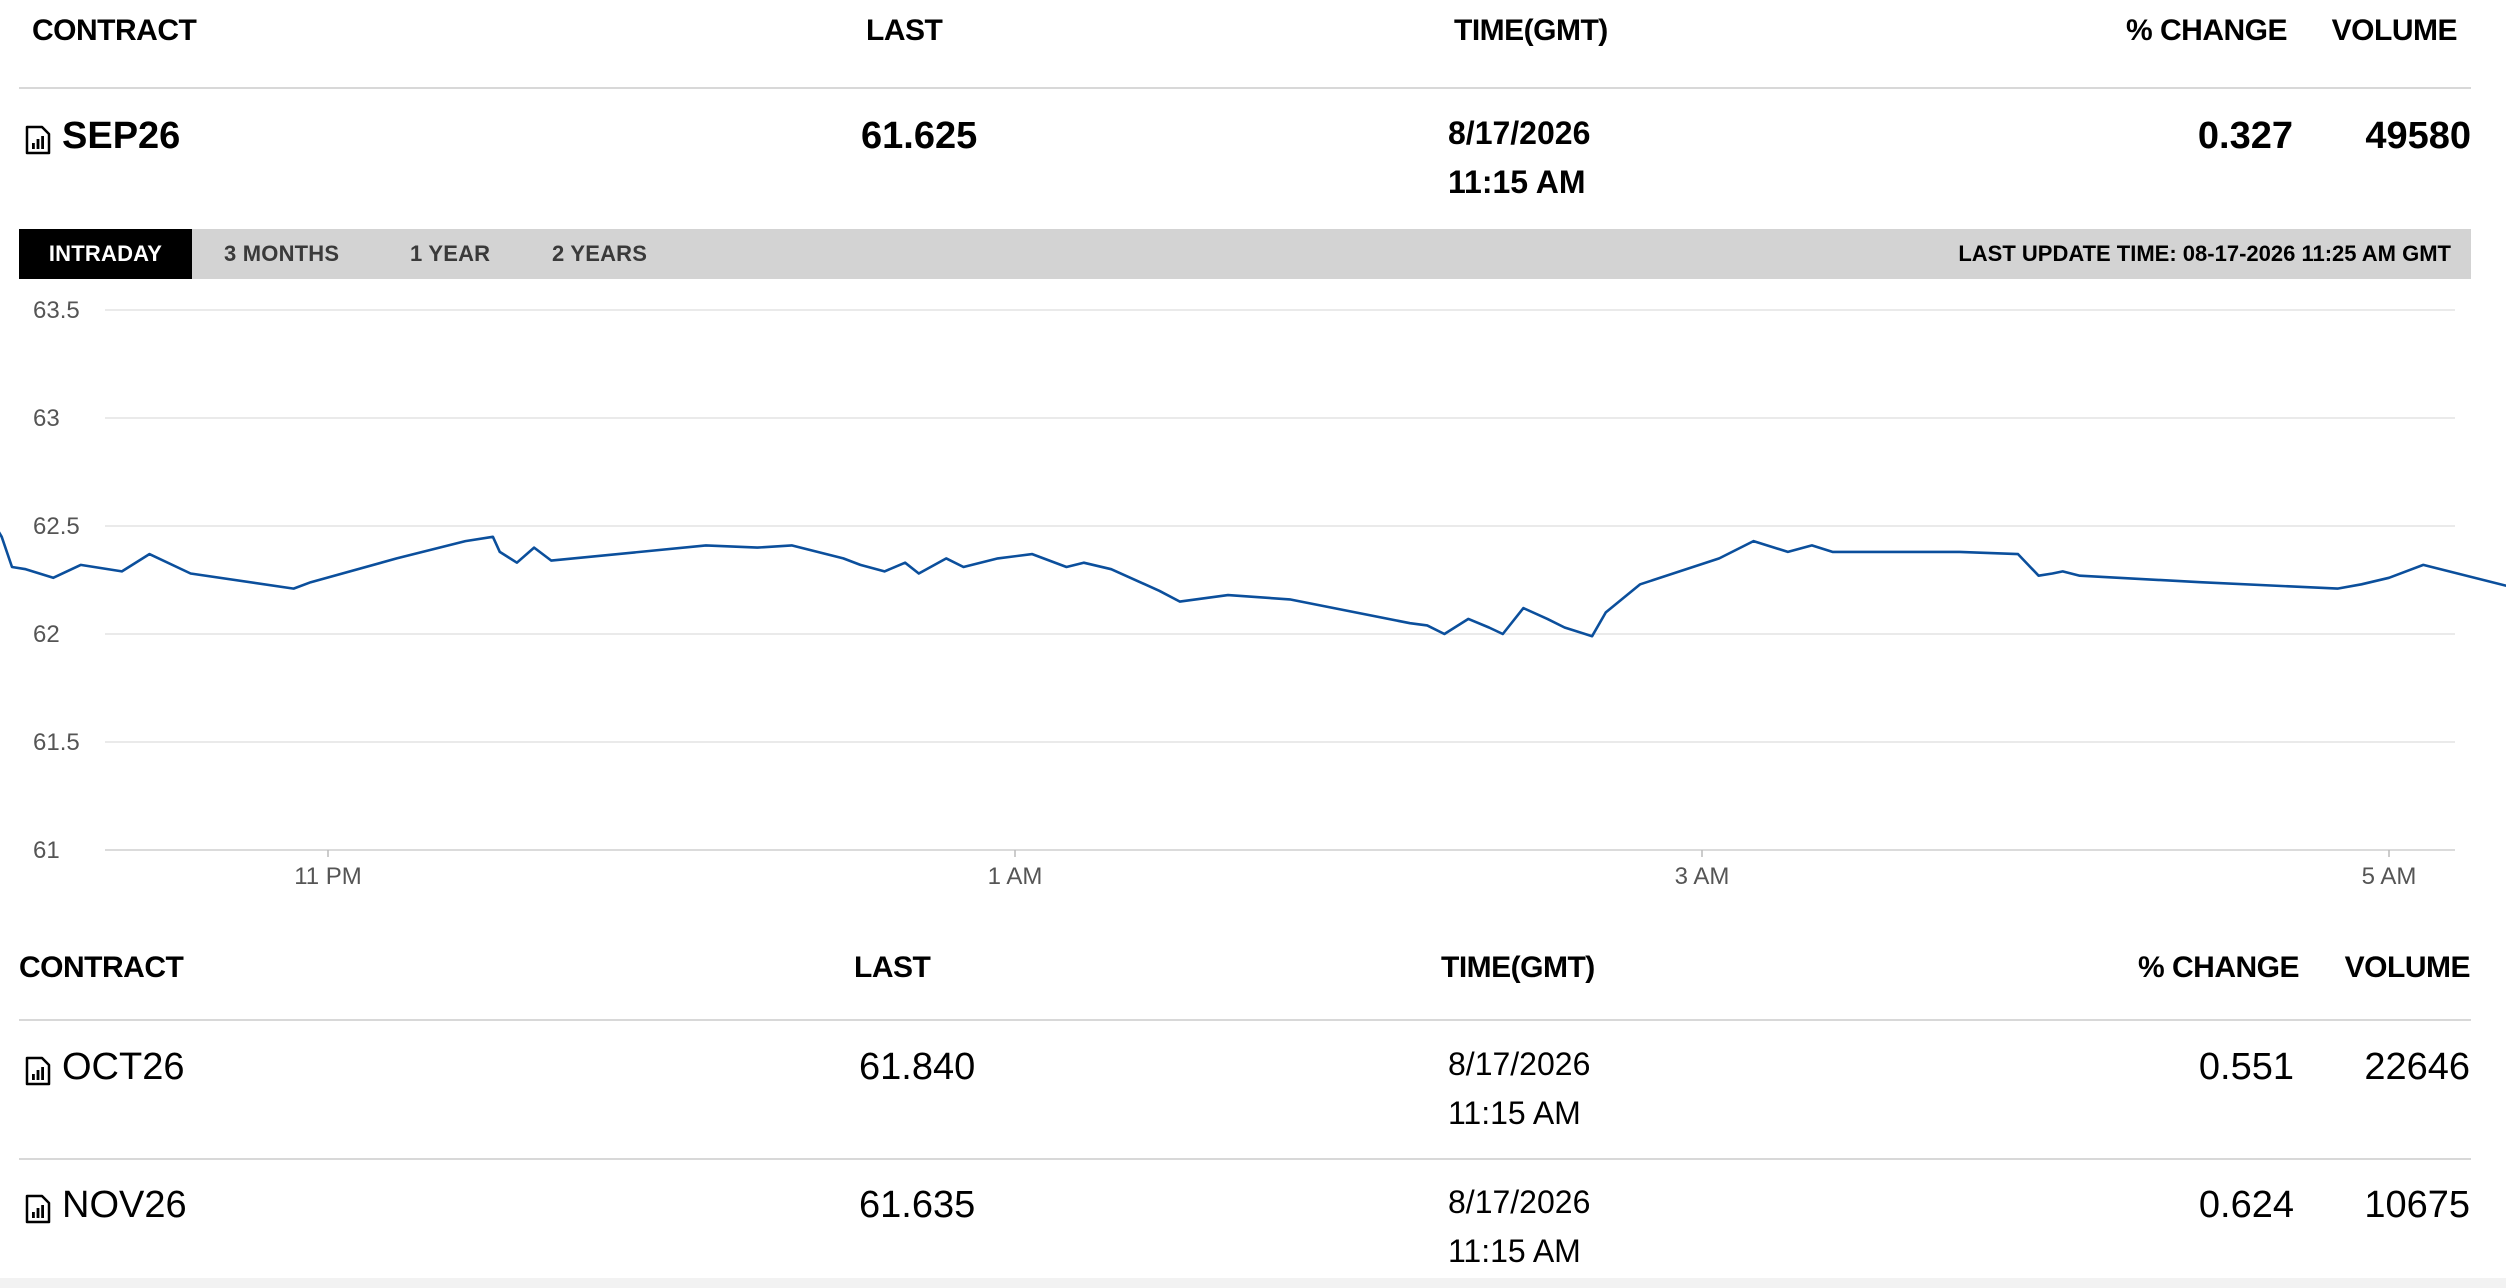 This screenshot has width=2506, height=1288. I want to click on row-volume: 10675, so click(2417, 1205).